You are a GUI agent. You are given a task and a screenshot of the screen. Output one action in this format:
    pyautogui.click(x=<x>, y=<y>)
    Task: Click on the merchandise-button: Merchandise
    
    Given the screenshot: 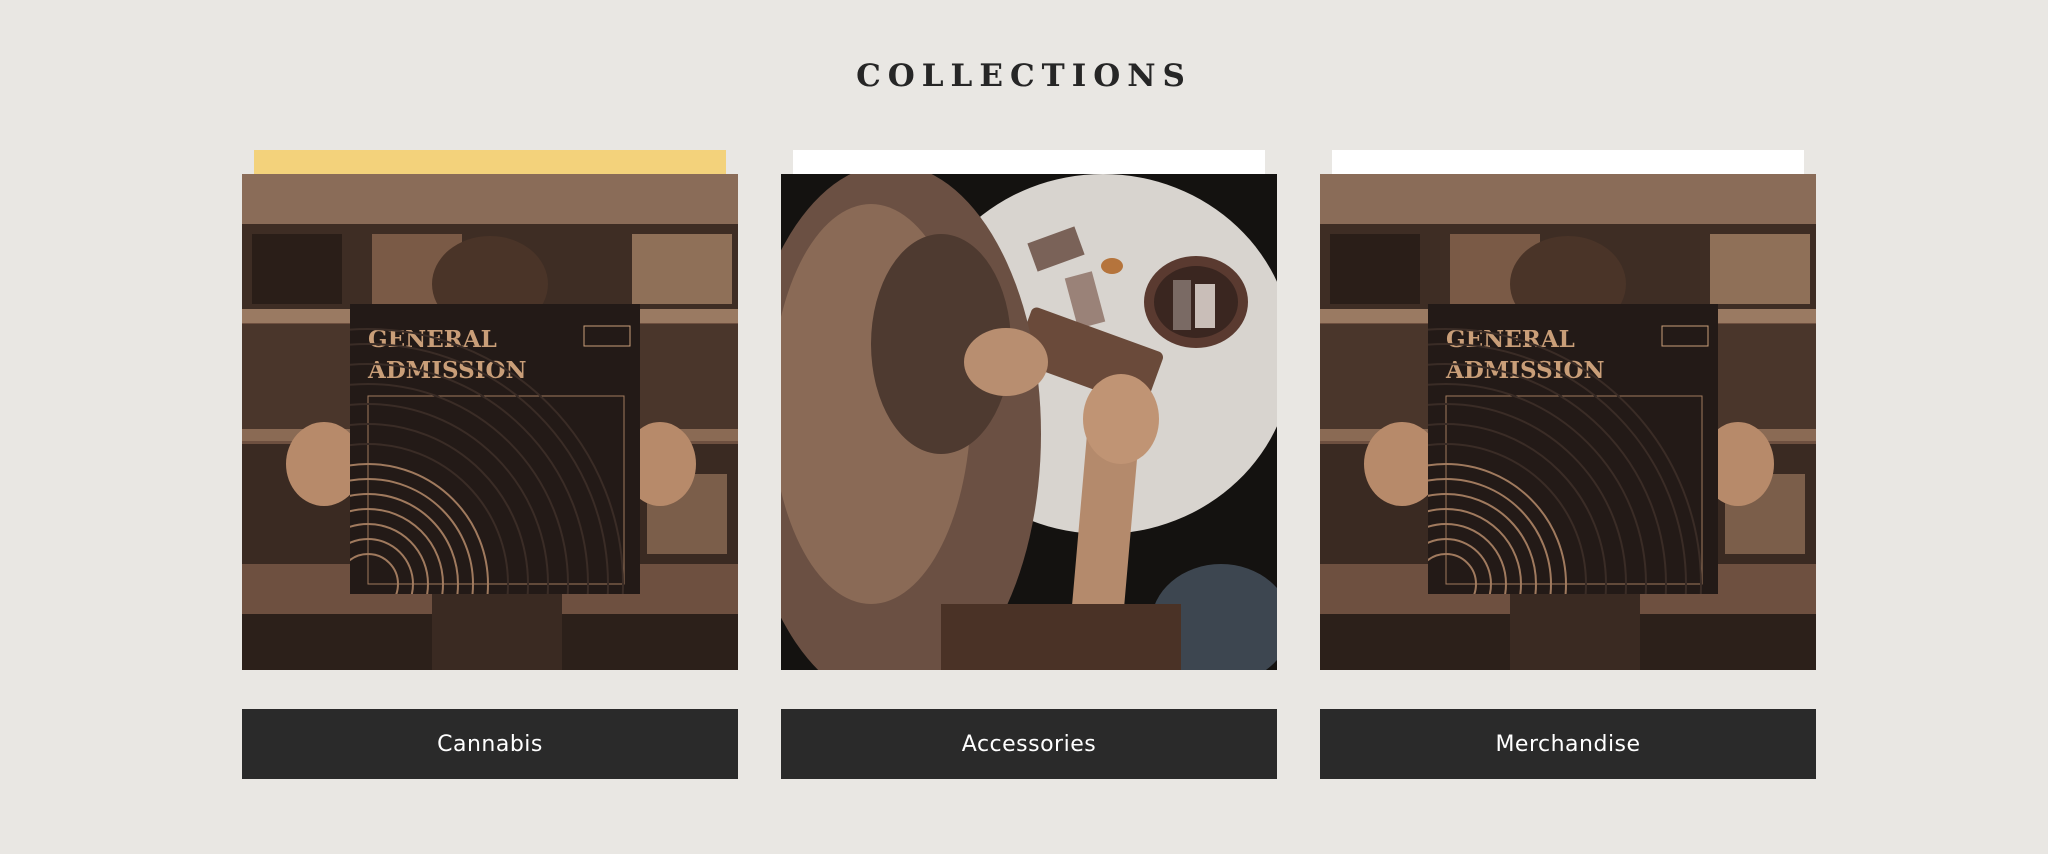 What is the action you would take?
    pyautogui.click(x=1568, y=744)
    